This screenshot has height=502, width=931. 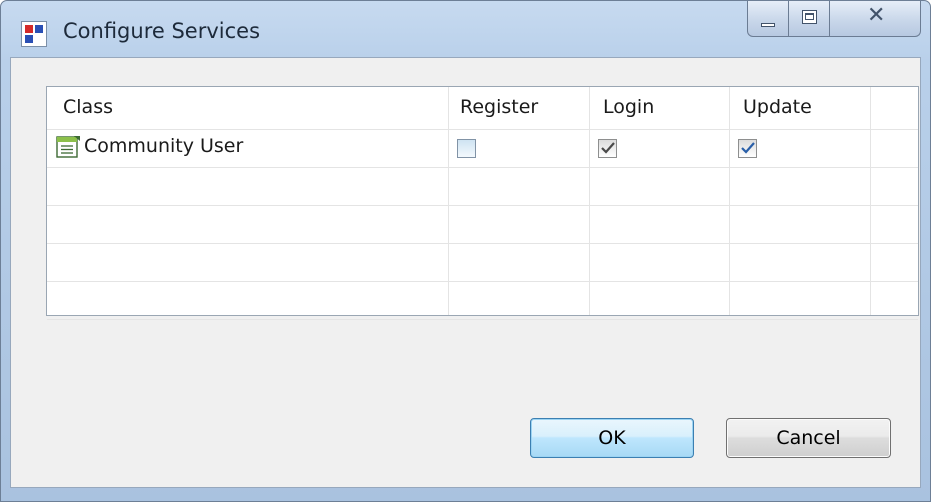 What do you see at coordinates (628, 107) in the screenshot?
I see `column-header-login: Login` at bounding box center [628, 107].